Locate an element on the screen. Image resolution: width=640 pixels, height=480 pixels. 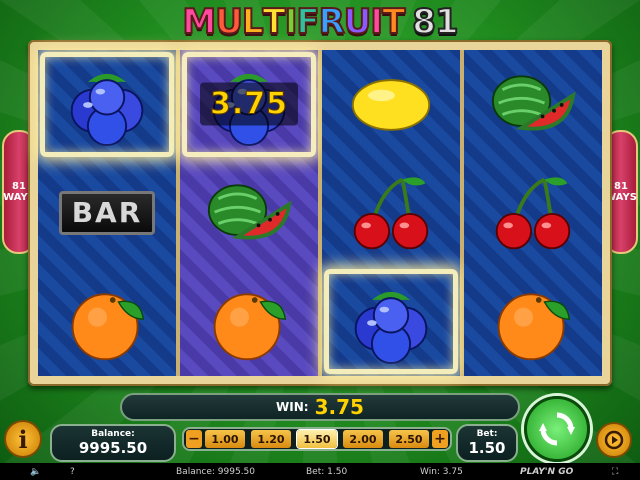
balance-value: 9995.50 is located at coordinates (113, 448).